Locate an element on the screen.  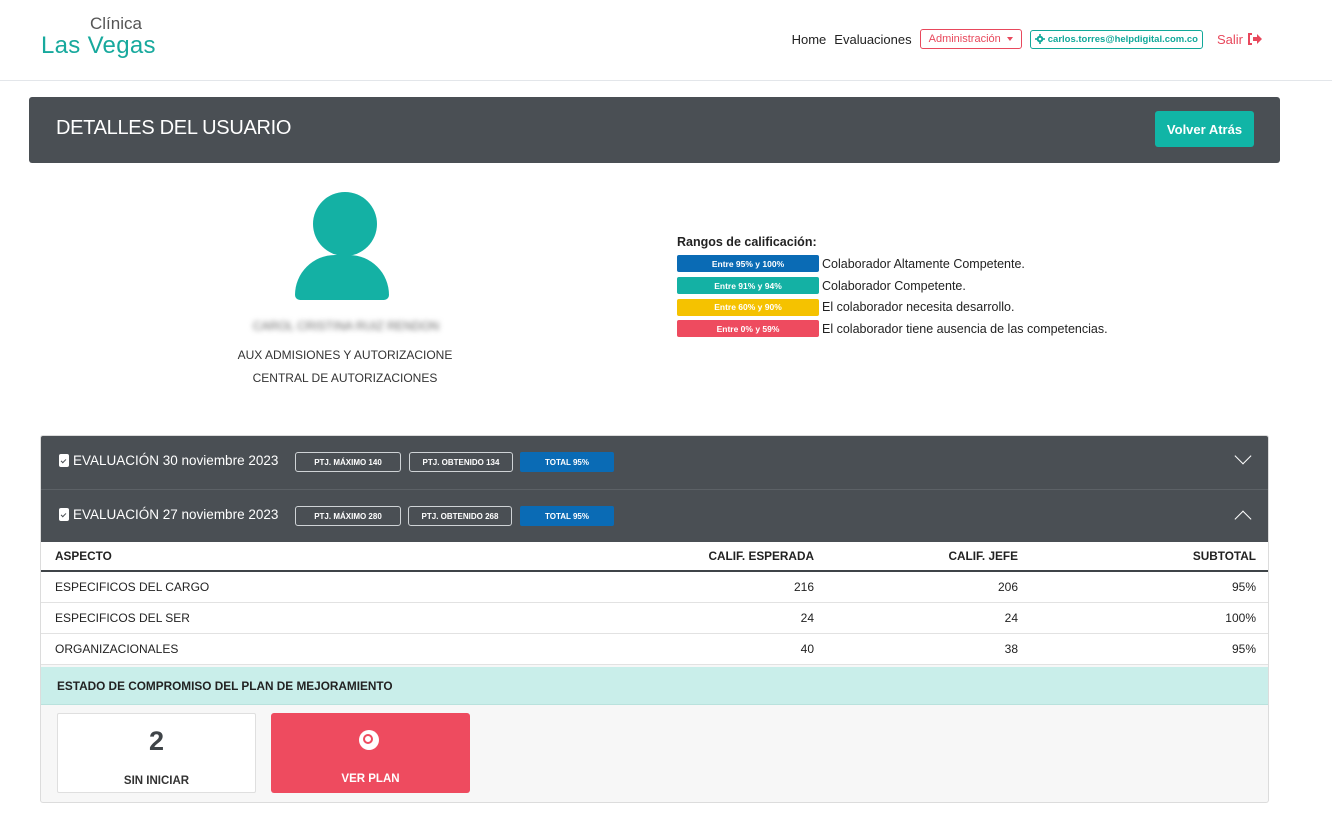
avatar-body is located at coordinates (342, 277).